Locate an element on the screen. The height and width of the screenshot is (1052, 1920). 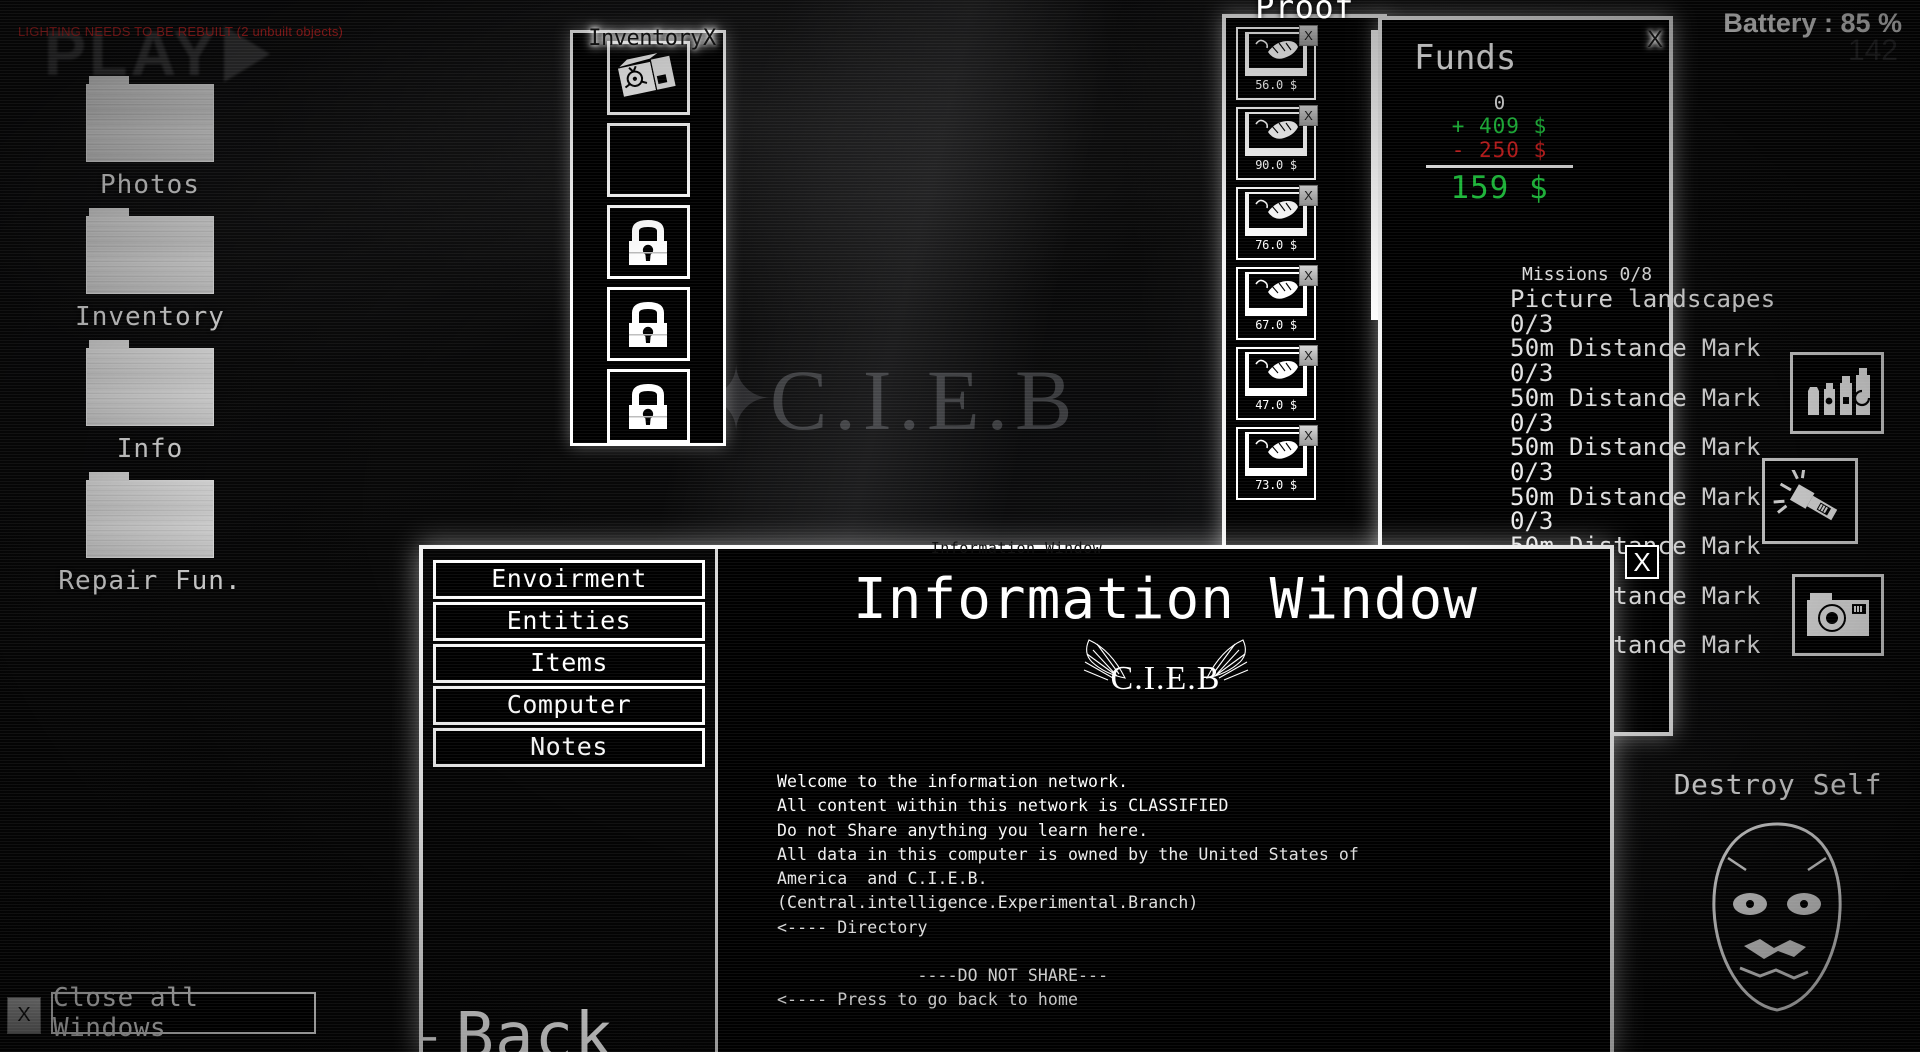
info-menu-entities: Entities is located at coordinates (569, 621).